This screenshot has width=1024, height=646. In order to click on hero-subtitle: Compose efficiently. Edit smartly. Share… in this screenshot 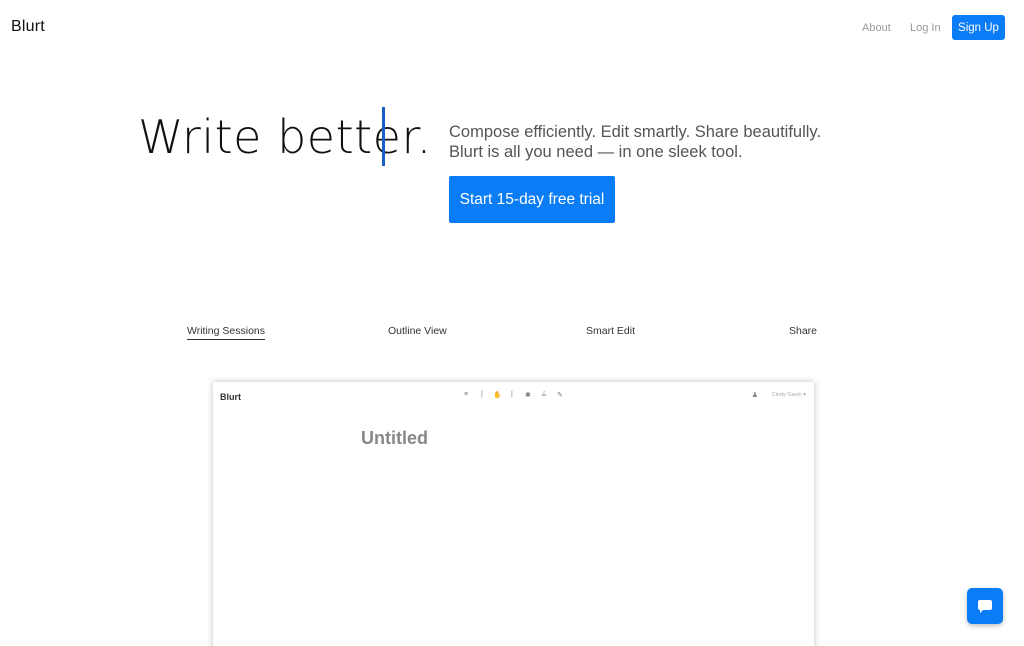, I will do `click(635, 142)`.